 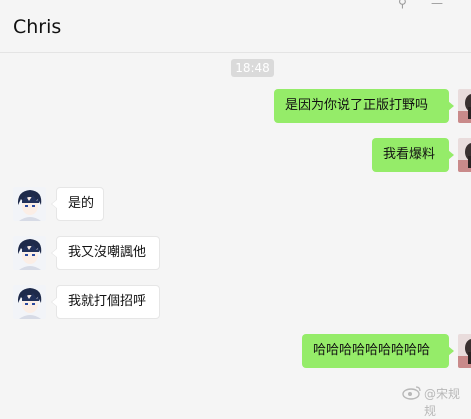 What do you see at coordinates (378, 351) in the screenshot?
I see `outgoing-message-bubble: 哈哈哈哈哈哈哈哈哈` at bounding box center [378, 351].